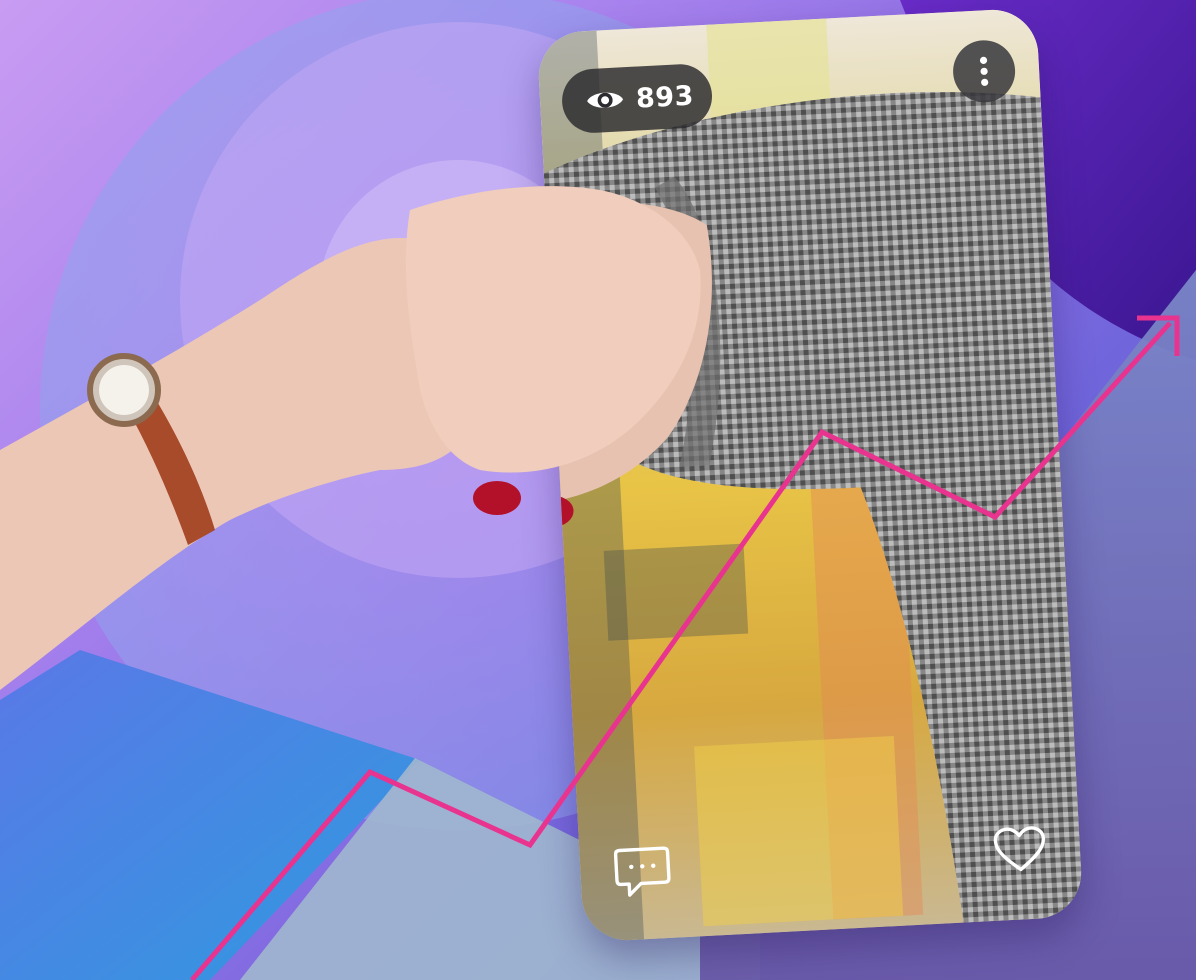  I want to click on like-button, so click(1019, 849).